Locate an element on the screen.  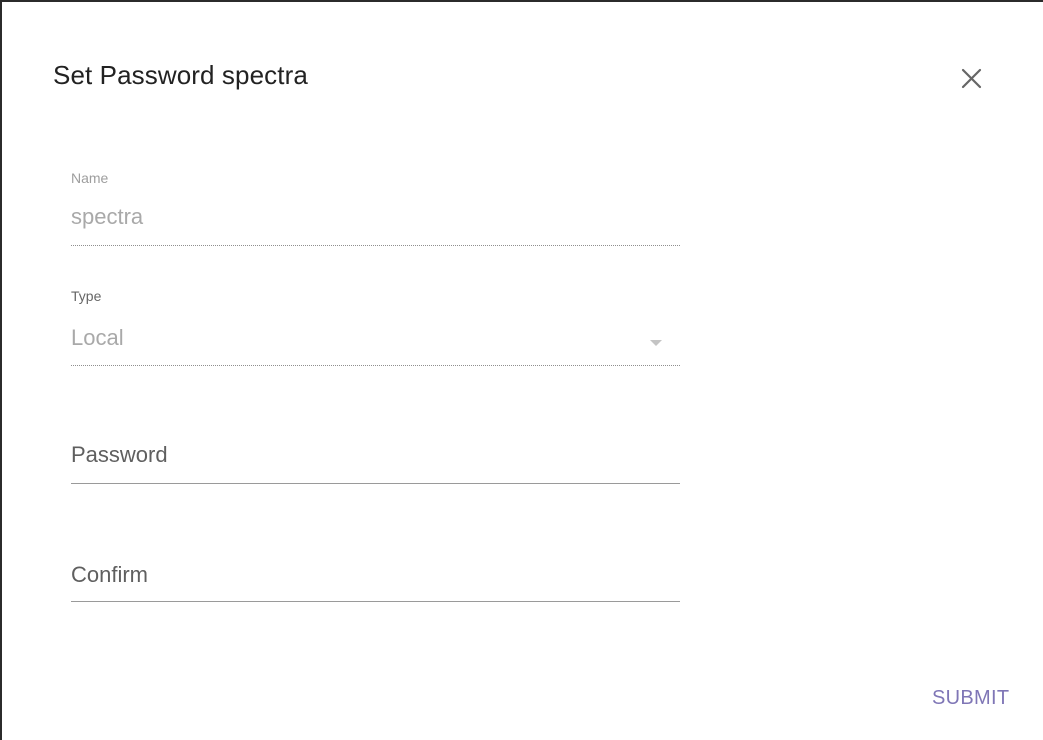
confirm-placeholder: Confirm is located at coordinates (110, 574).